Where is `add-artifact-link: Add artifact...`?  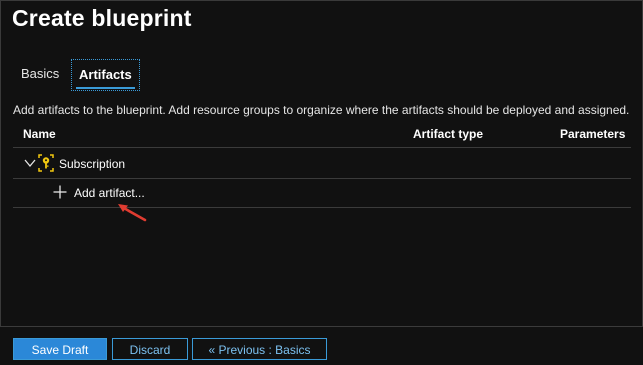 add-artifact-link: Add artifact... is located at coordinates (109, 193).